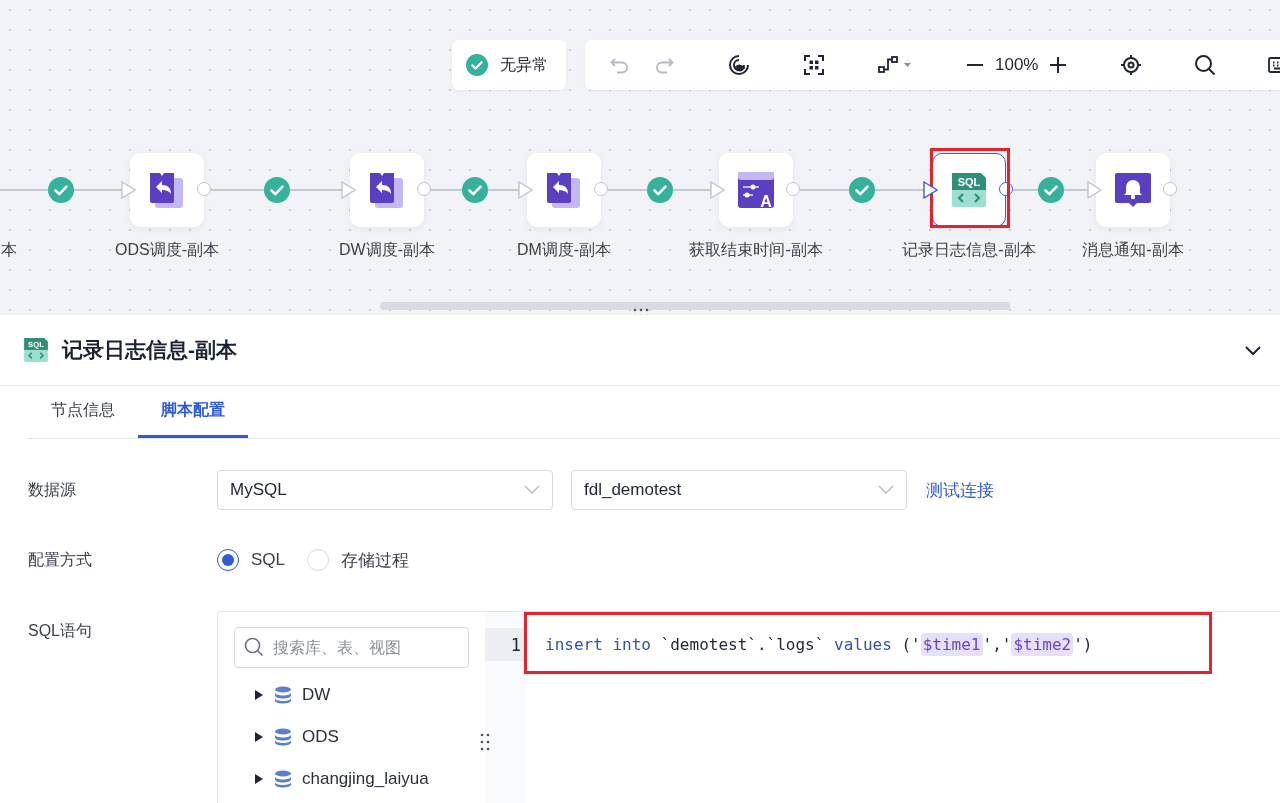 This screenshot has width=1280, height=803. I want to click on node-label: DW调度-副本, so click(387, 250).